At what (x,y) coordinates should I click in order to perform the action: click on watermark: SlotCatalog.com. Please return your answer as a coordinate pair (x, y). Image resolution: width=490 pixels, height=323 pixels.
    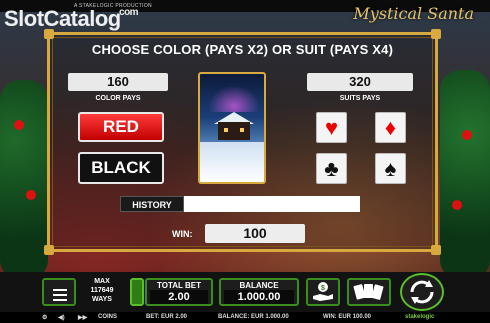
    Looking at the image, I should click on (73, 19).